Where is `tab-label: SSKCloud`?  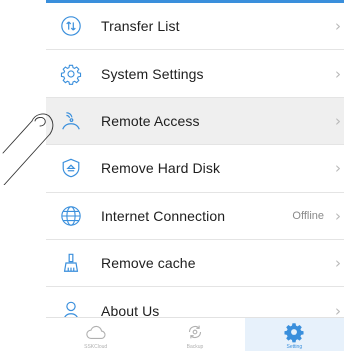
tab-label: SSKCloud is located at coordinates (96, 347).